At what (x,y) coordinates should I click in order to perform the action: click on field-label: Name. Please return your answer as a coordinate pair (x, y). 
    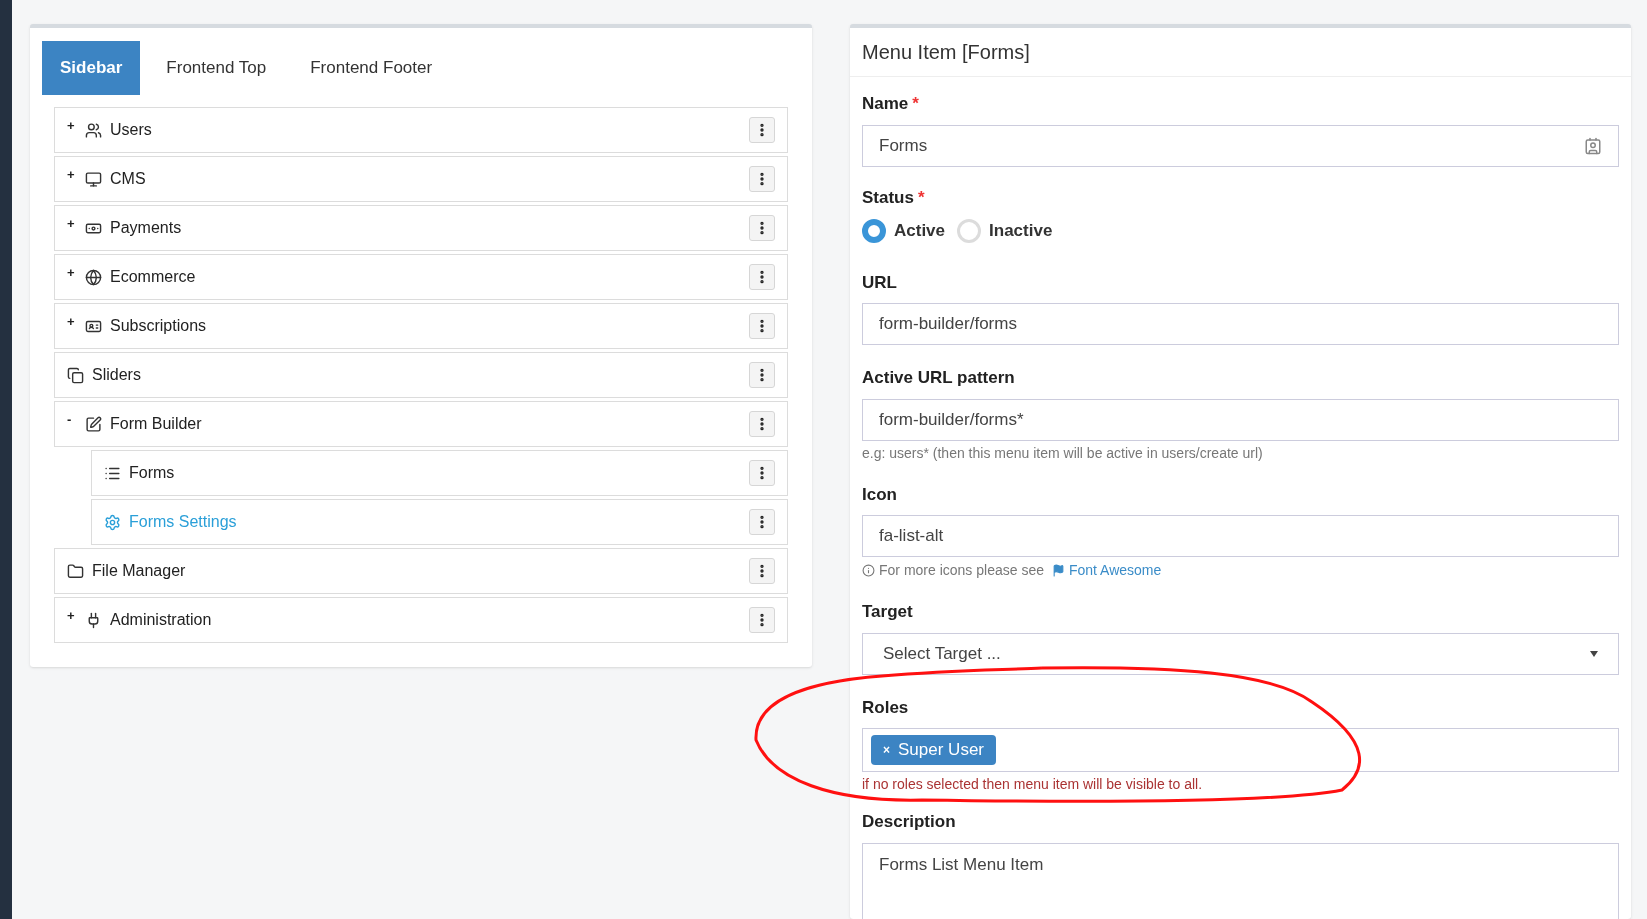
    Looking at the image, I should click on (885, 104).